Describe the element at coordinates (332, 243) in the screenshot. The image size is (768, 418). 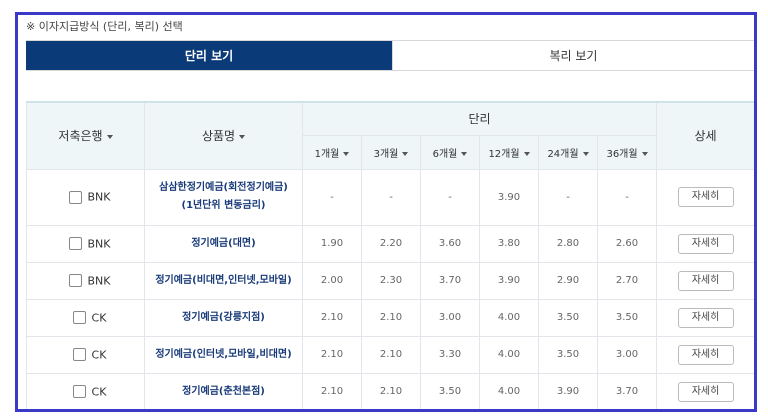
I see `rate-cell: 1.90` at that location.